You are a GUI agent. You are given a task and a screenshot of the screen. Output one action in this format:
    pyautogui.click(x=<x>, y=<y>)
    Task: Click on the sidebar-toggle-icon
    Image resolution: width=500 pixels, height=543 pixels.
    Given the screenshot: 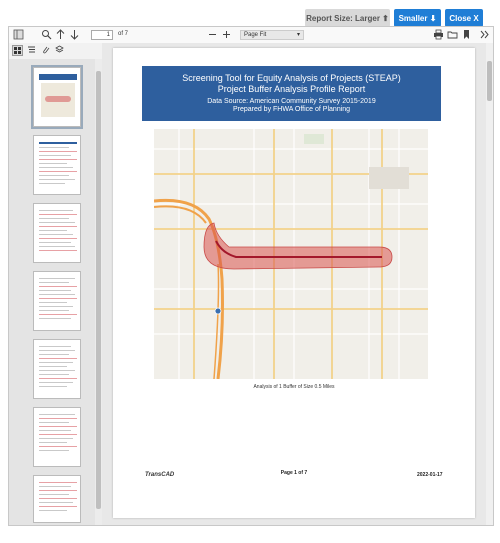 What is the action you would take?
    pyautogui.click(x=18, y=34)
    